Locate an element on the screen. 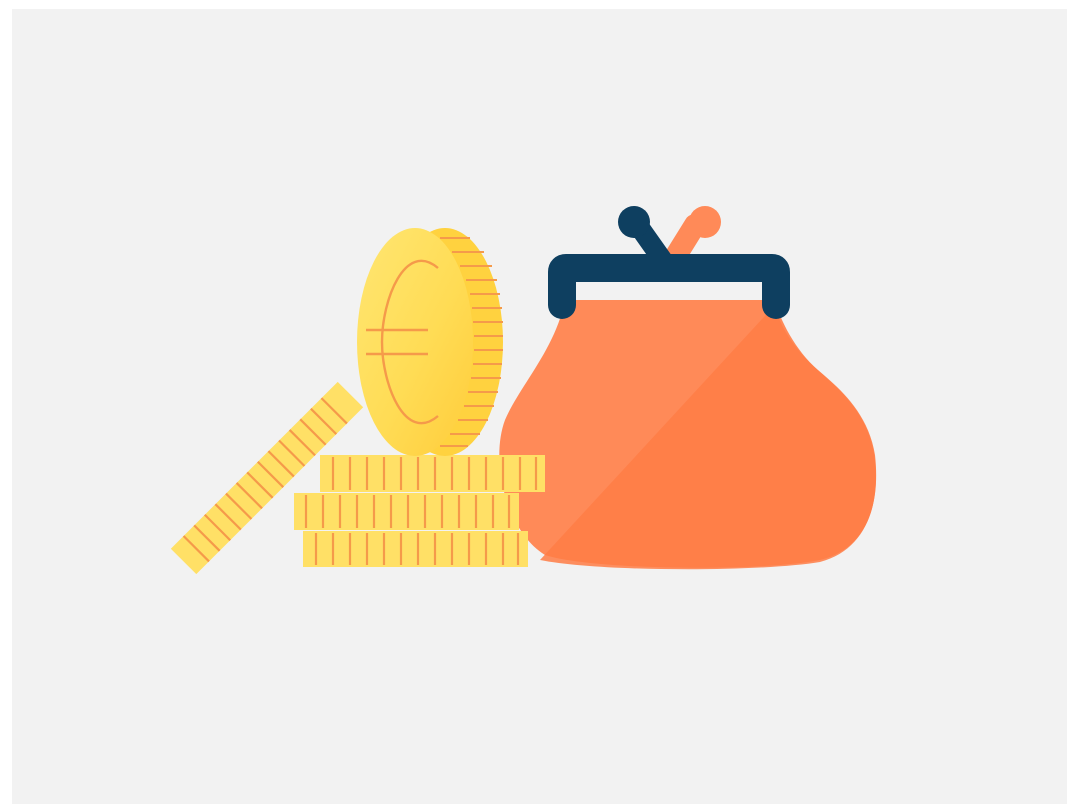 This screenshot has width=1068, height=807. clasp-knob-right is located at coordinates (691, 239).